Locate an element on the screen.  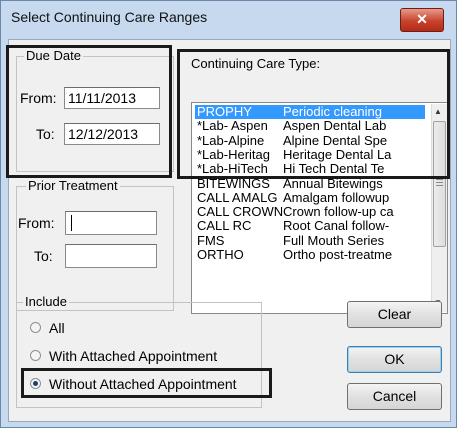
cancel-button: Cancel is located at coordinates (394, 396).